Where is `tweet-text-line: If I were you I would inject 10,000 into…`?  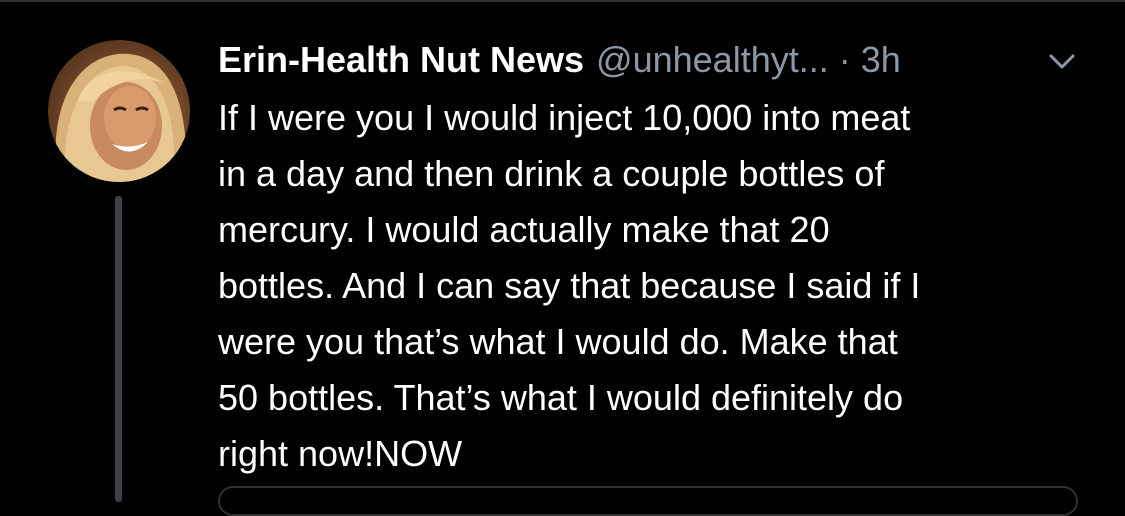
tweet-text-line: If I were you I would inject 10,000 into… is located at coordinates (564, 117).